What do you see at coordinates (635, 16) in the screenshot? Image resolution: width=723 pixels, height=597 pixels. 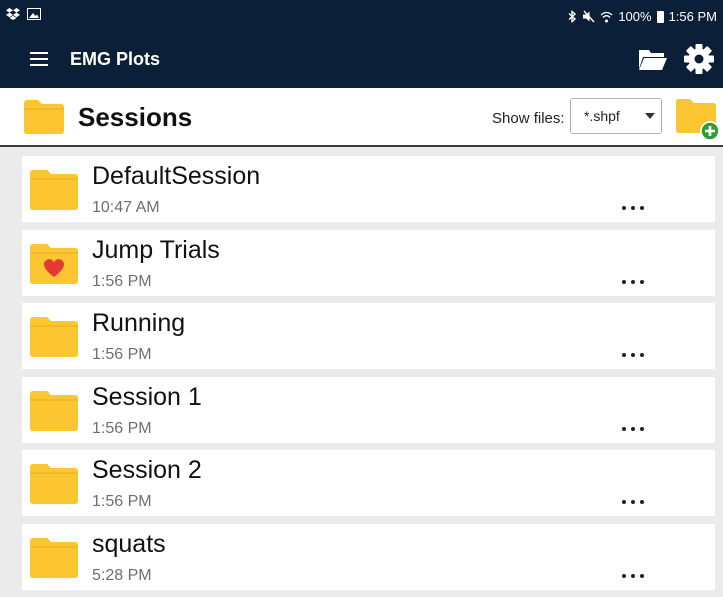 I see `battery-percent: 100%` at bounding box center [635, 16].